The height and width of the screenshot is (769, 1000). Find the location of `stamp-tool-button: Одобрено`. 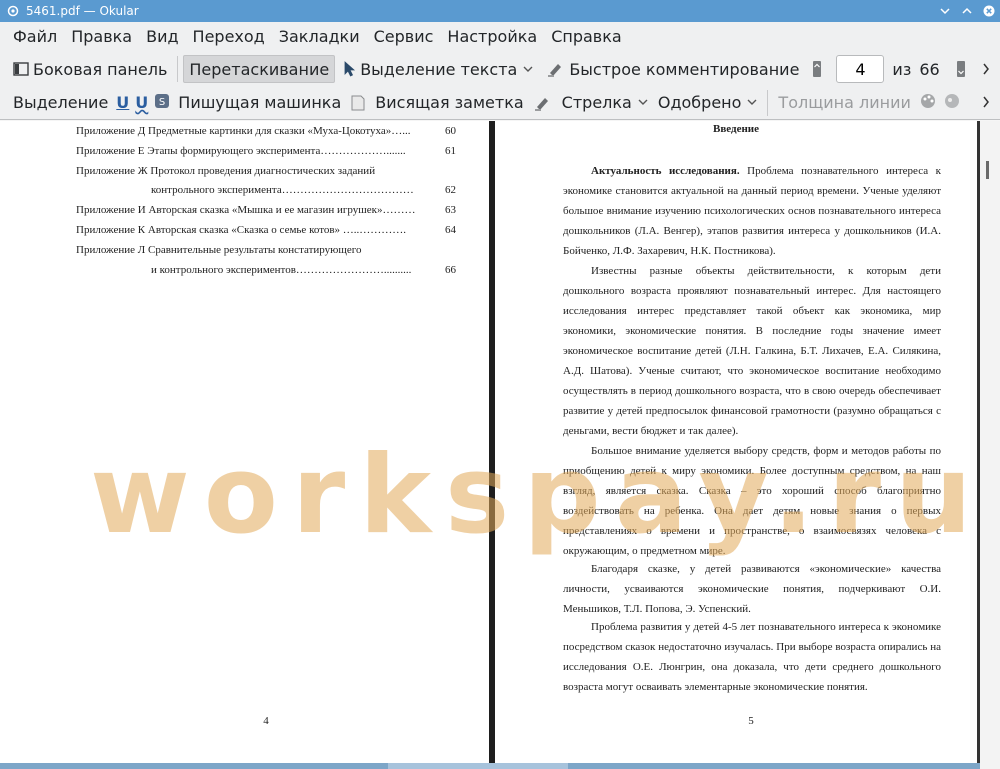

stamp-tool-button: Одобрено is located at coordinates (708, 103).